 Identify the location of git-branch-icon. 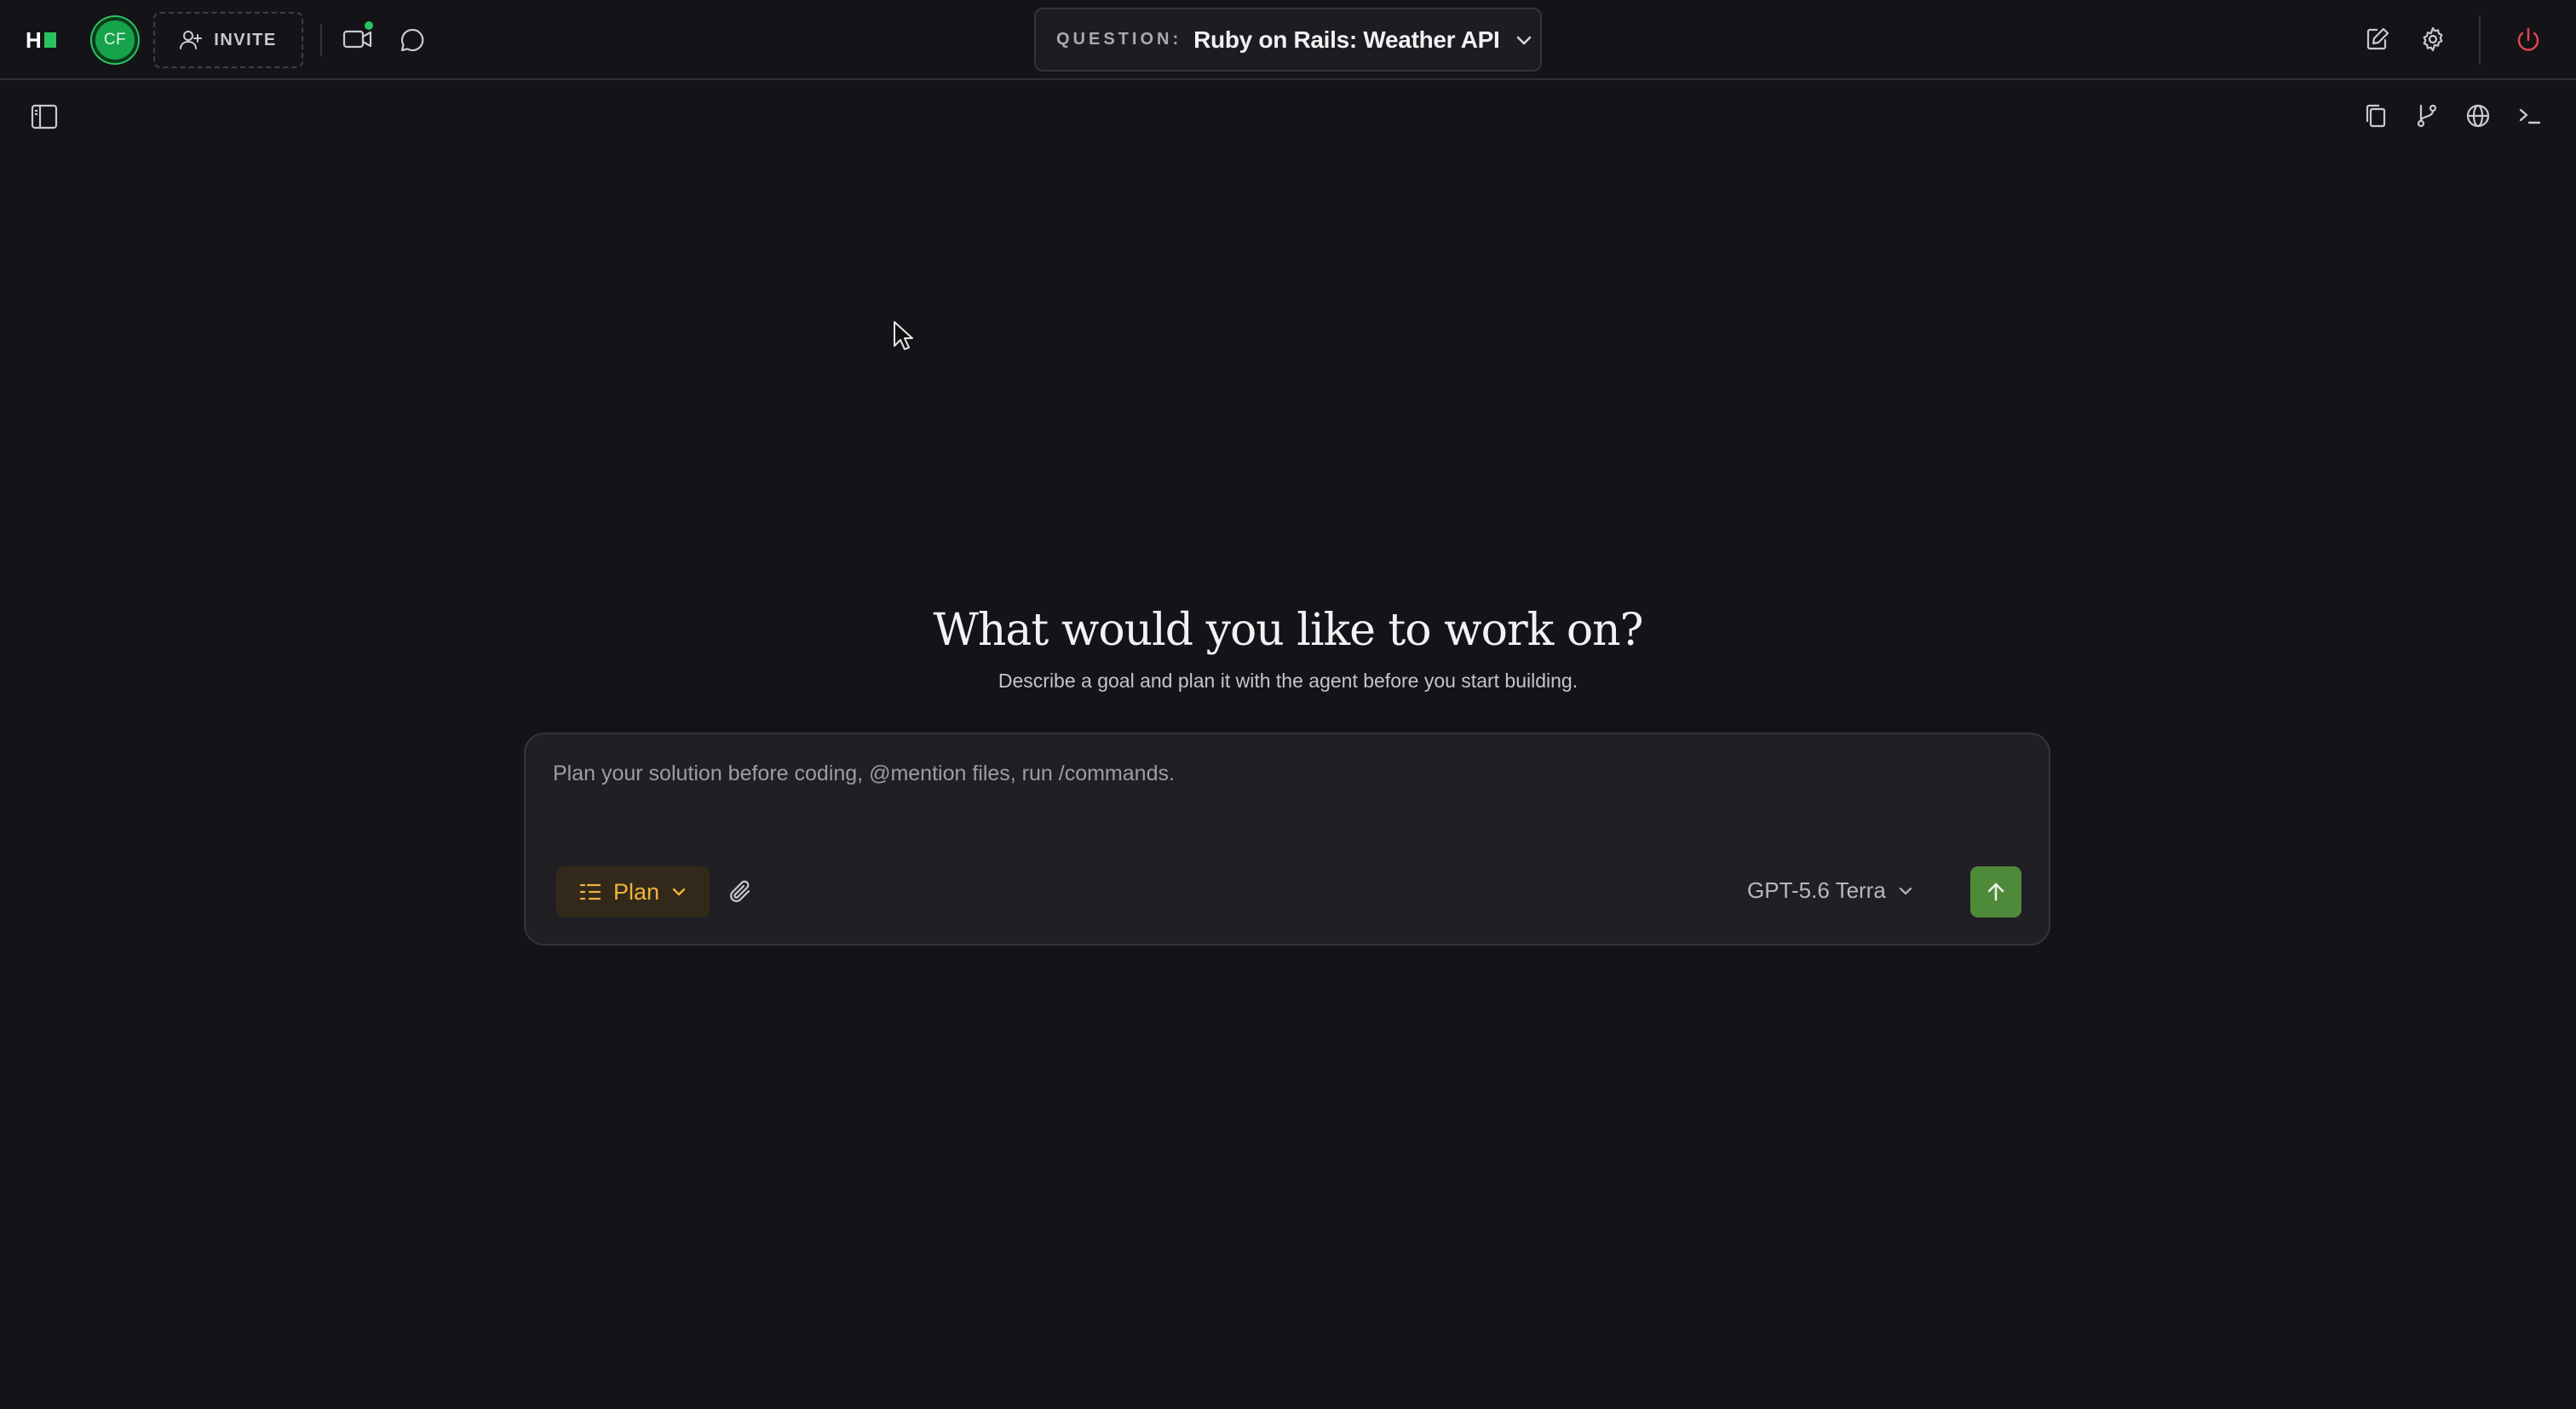
(2427, 116).